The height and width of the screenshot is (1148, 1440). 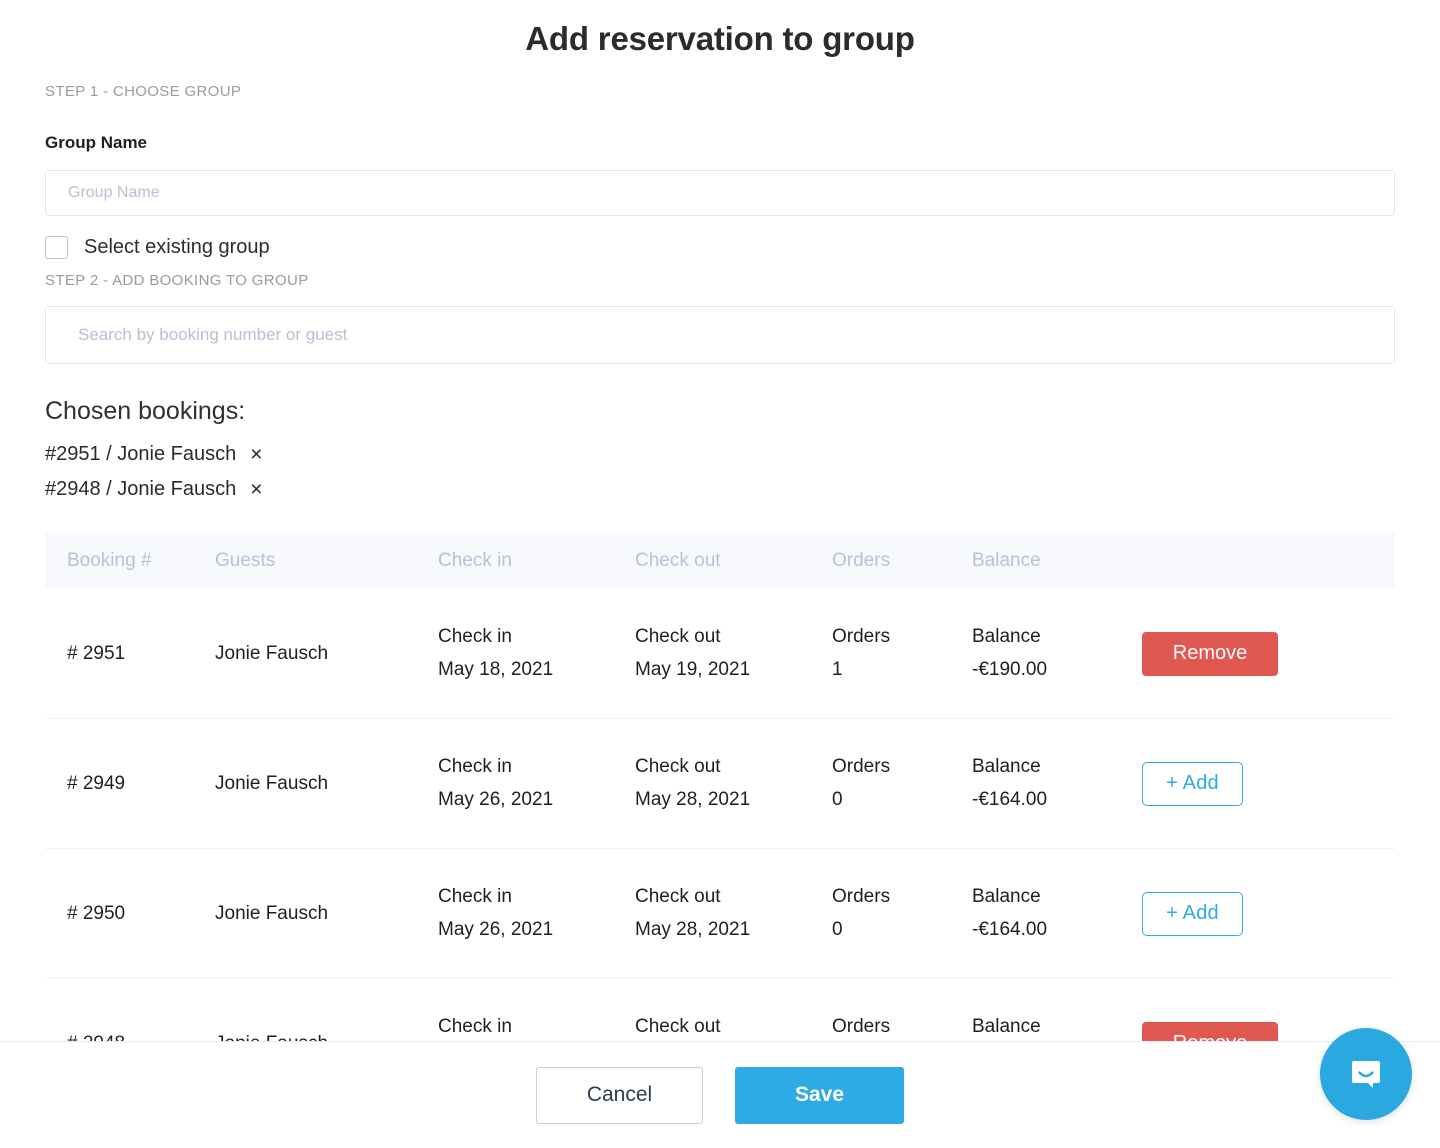 I want to click on cell-booking-number: # 2949, so click(x=96, y=783).